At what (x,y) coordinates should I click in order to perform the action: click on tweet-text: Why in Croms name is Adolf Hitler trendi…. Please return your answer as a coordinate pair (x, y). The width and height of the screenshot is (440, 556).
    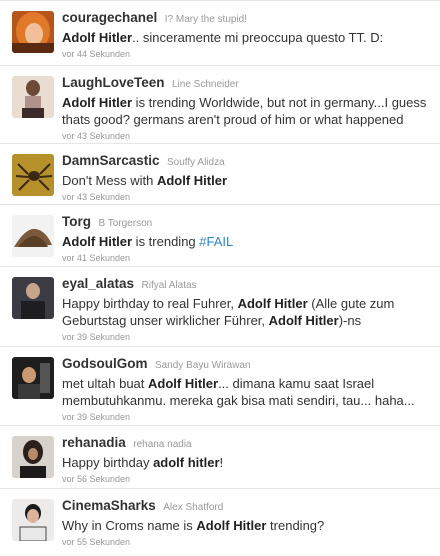
    Looking at the image, I should click on (247, 525).